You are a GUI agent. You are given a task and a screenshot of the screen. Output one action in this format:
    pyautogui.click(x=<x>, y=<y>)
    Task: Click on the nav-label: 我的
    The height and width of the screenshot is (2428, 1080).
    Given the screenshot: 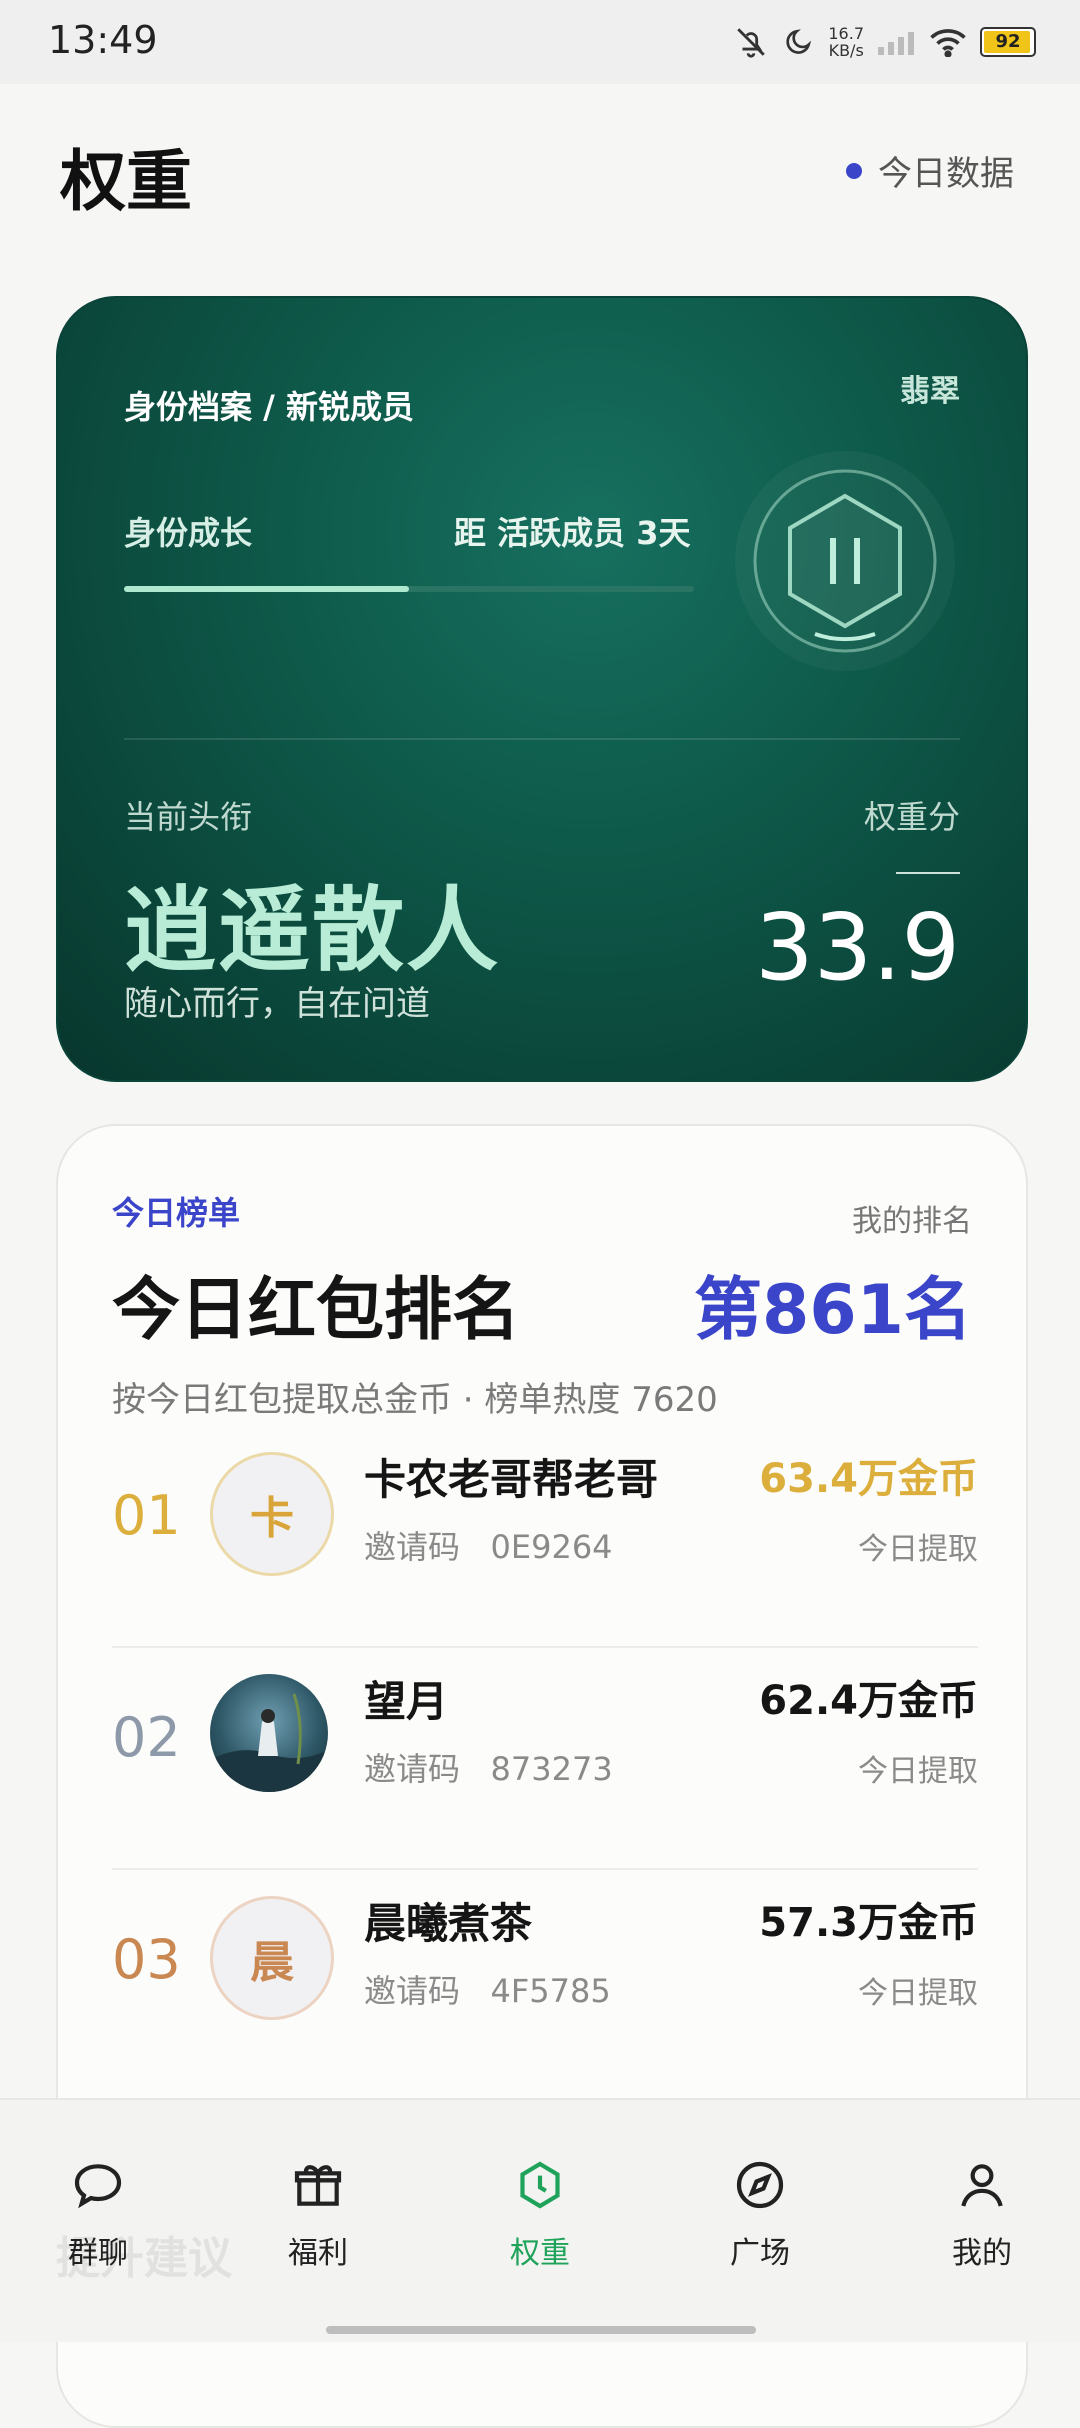 What is the action you would take?
    pyautogui.click(x=982, y=2253)
    